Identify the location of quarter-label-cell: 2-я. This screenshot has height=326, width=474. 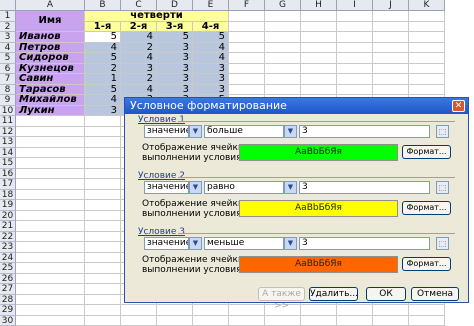
(139, 27).